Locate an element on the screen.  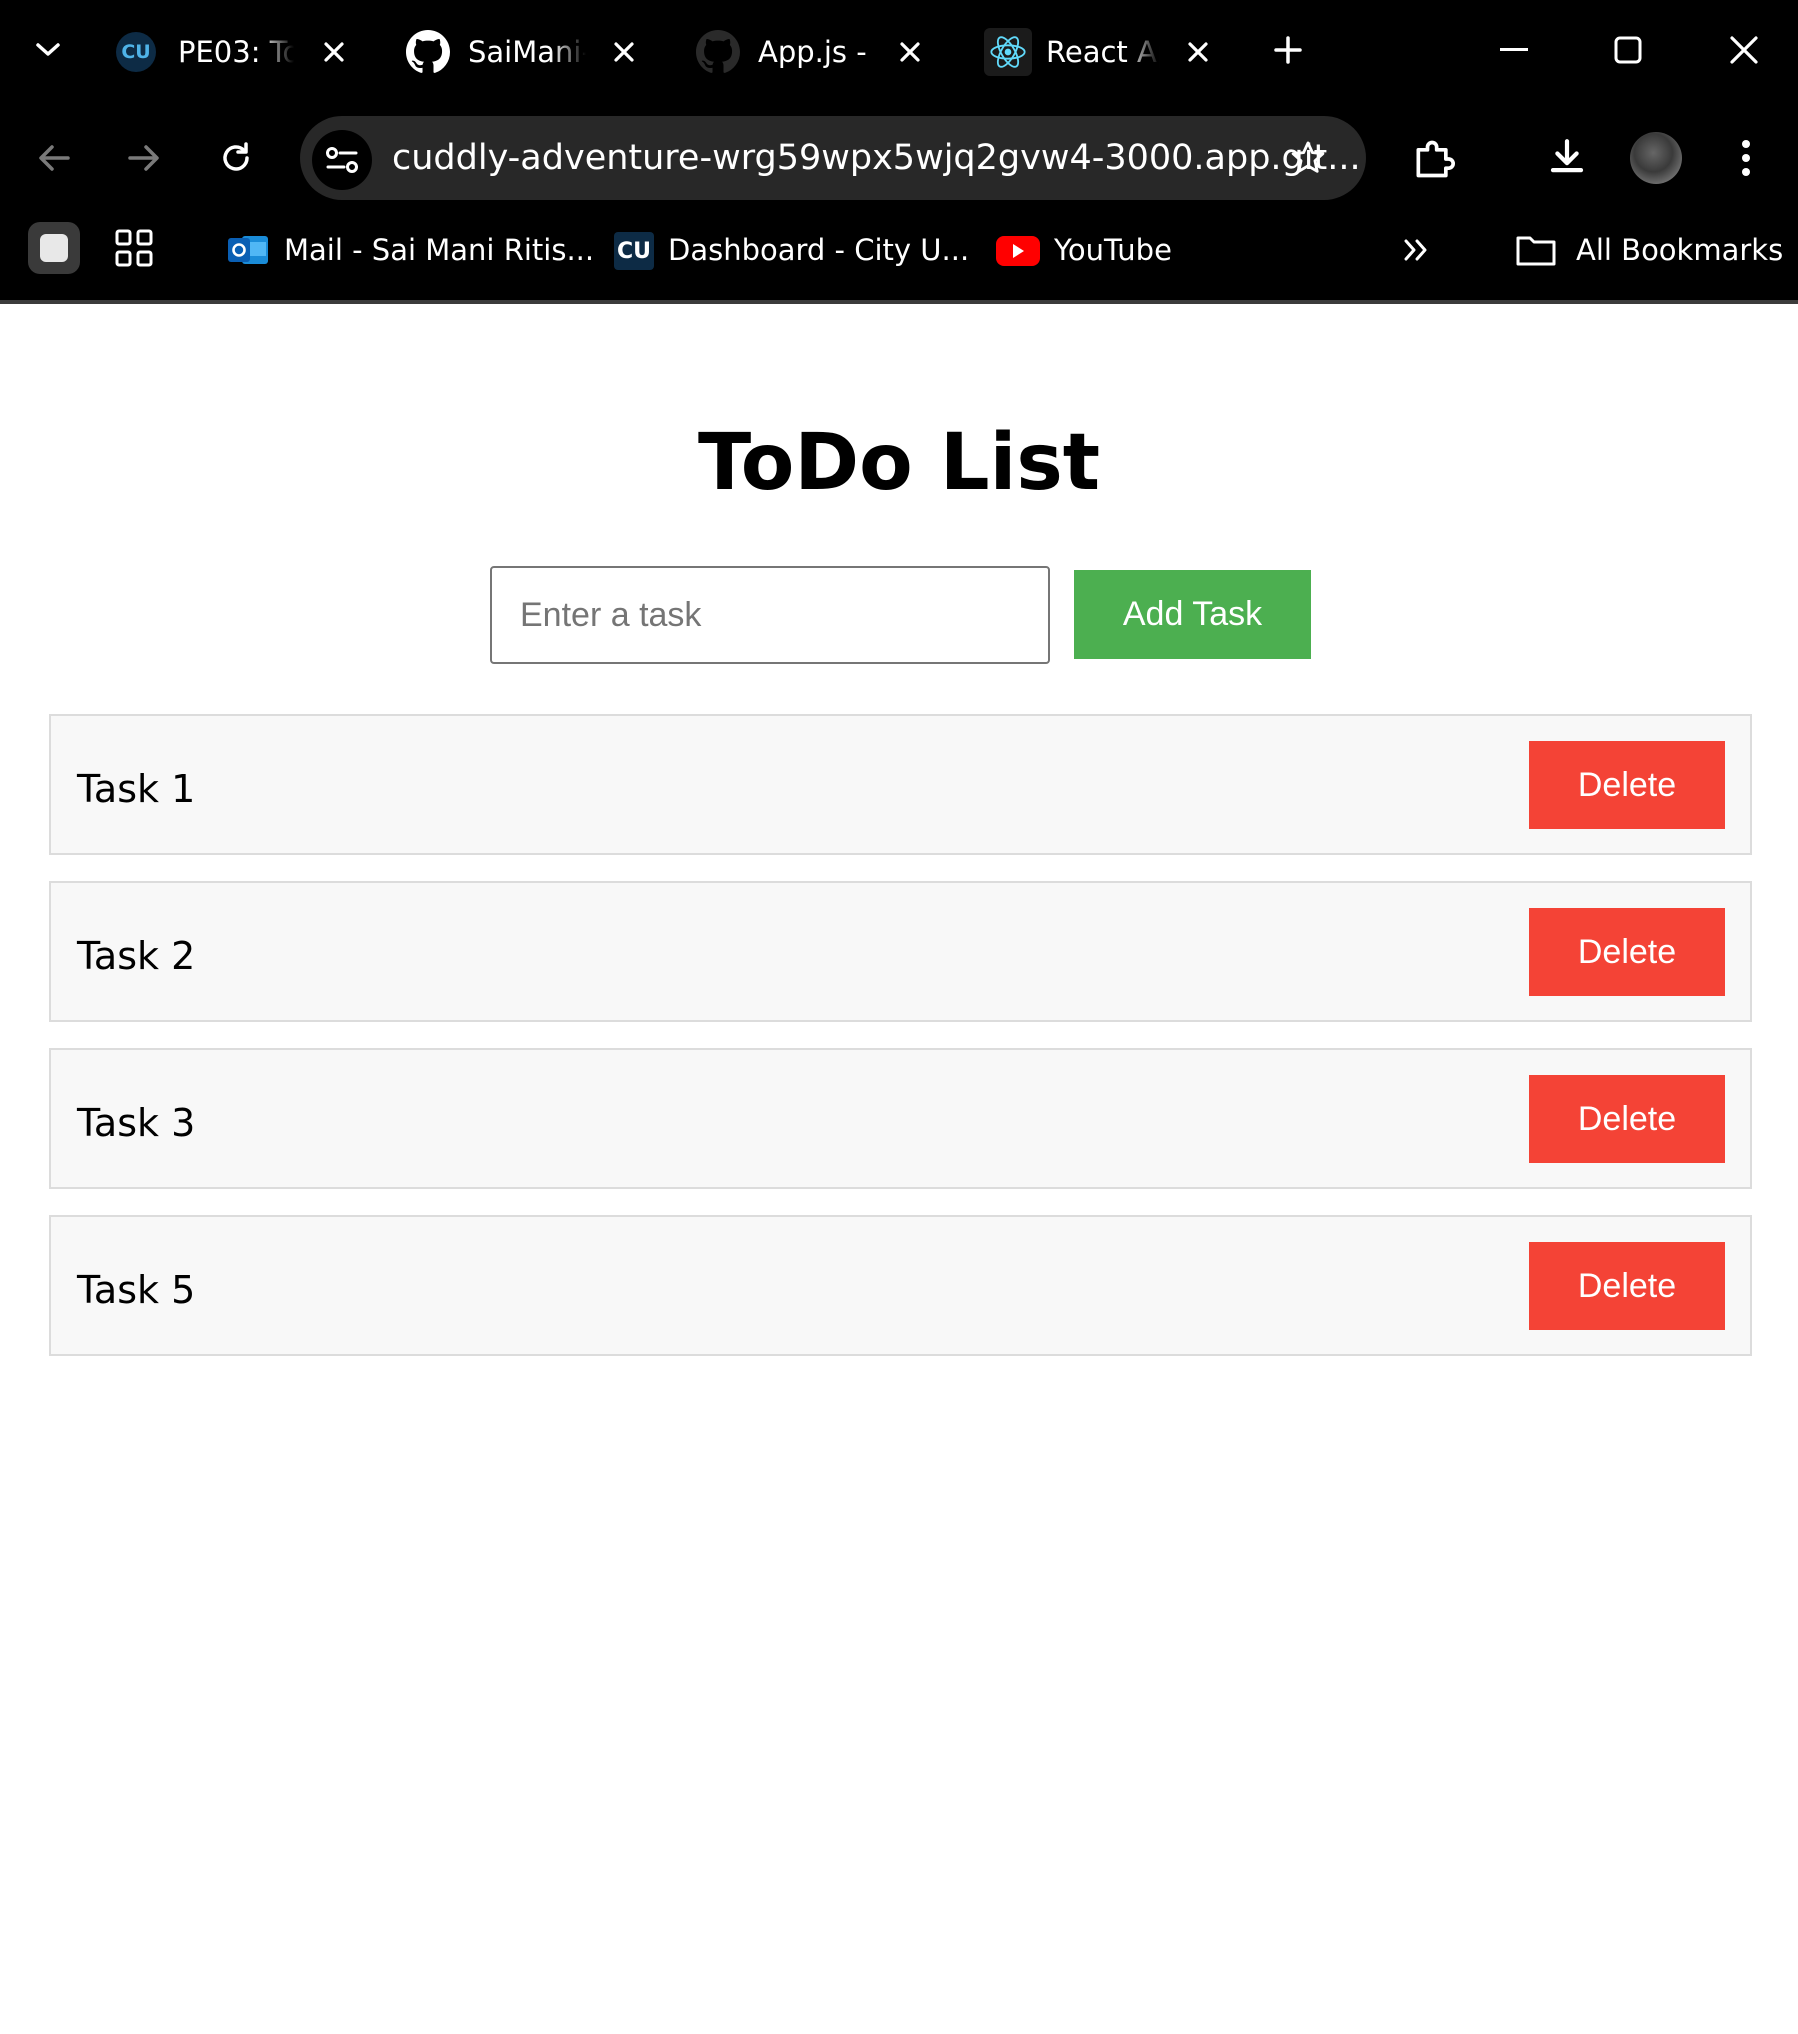
tab-search-chevron-icon is located at coordinates (48, 50).